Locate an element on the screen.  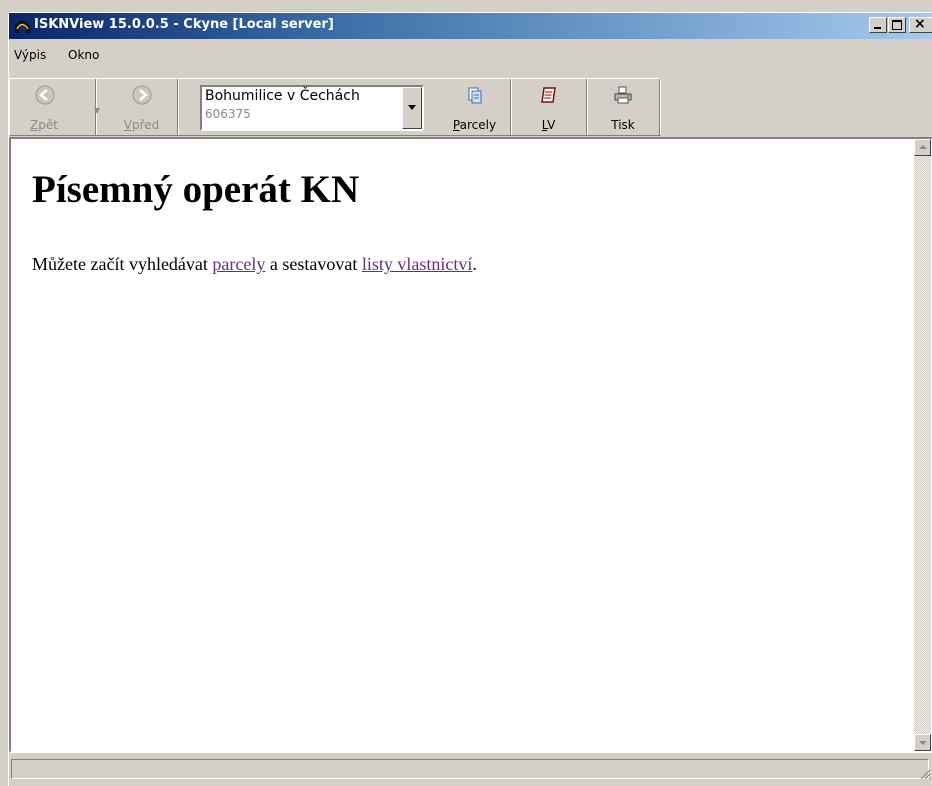
vertical-scrollbar is located at coordinates (922, 445).